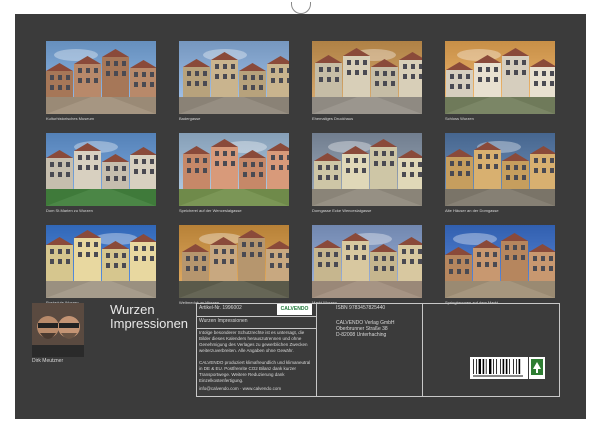 The image size is (600, 432). I want to click on hanger-hole, so click(301, 8).